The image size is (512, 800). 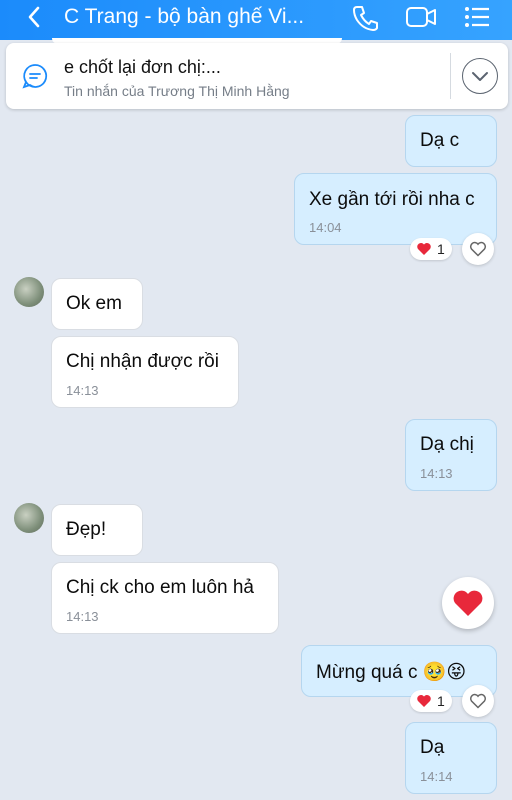 I want to click on message-time: 14:14, so click(x=436, y=776).